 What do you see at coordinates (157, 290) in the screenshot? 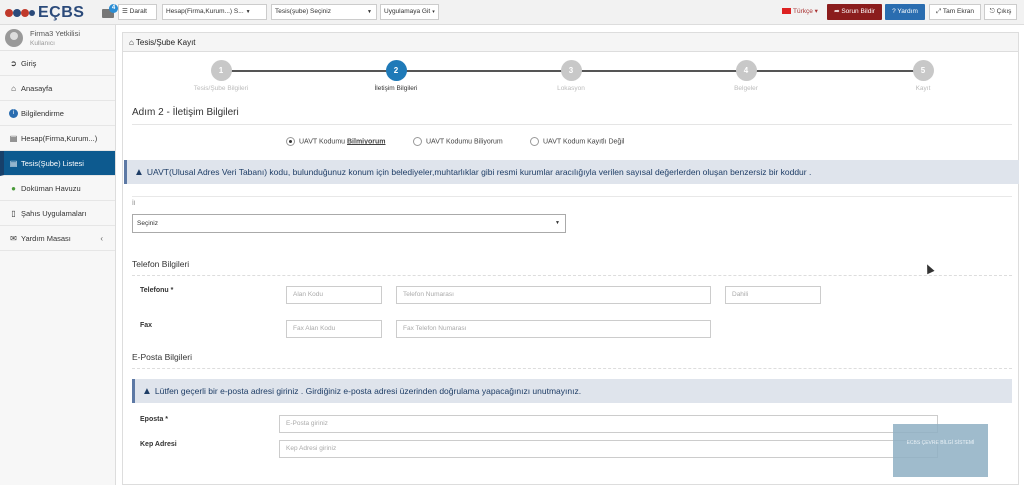
I see `phone-label: Telefonu *` at bounding box center [157, 290].